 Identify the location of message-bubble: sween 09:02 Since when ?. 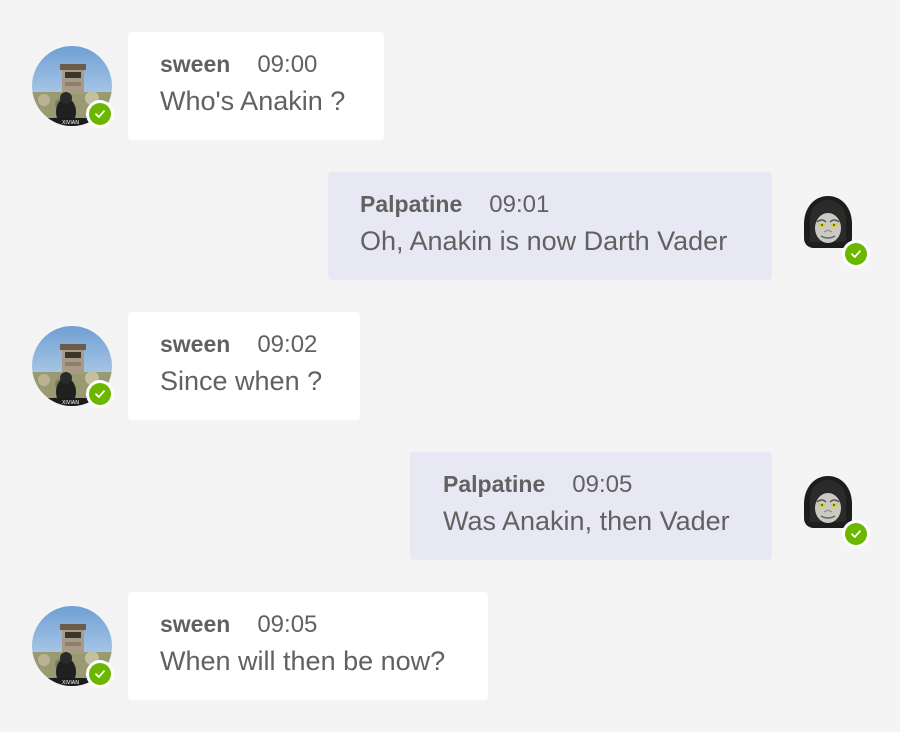
(244, 366).